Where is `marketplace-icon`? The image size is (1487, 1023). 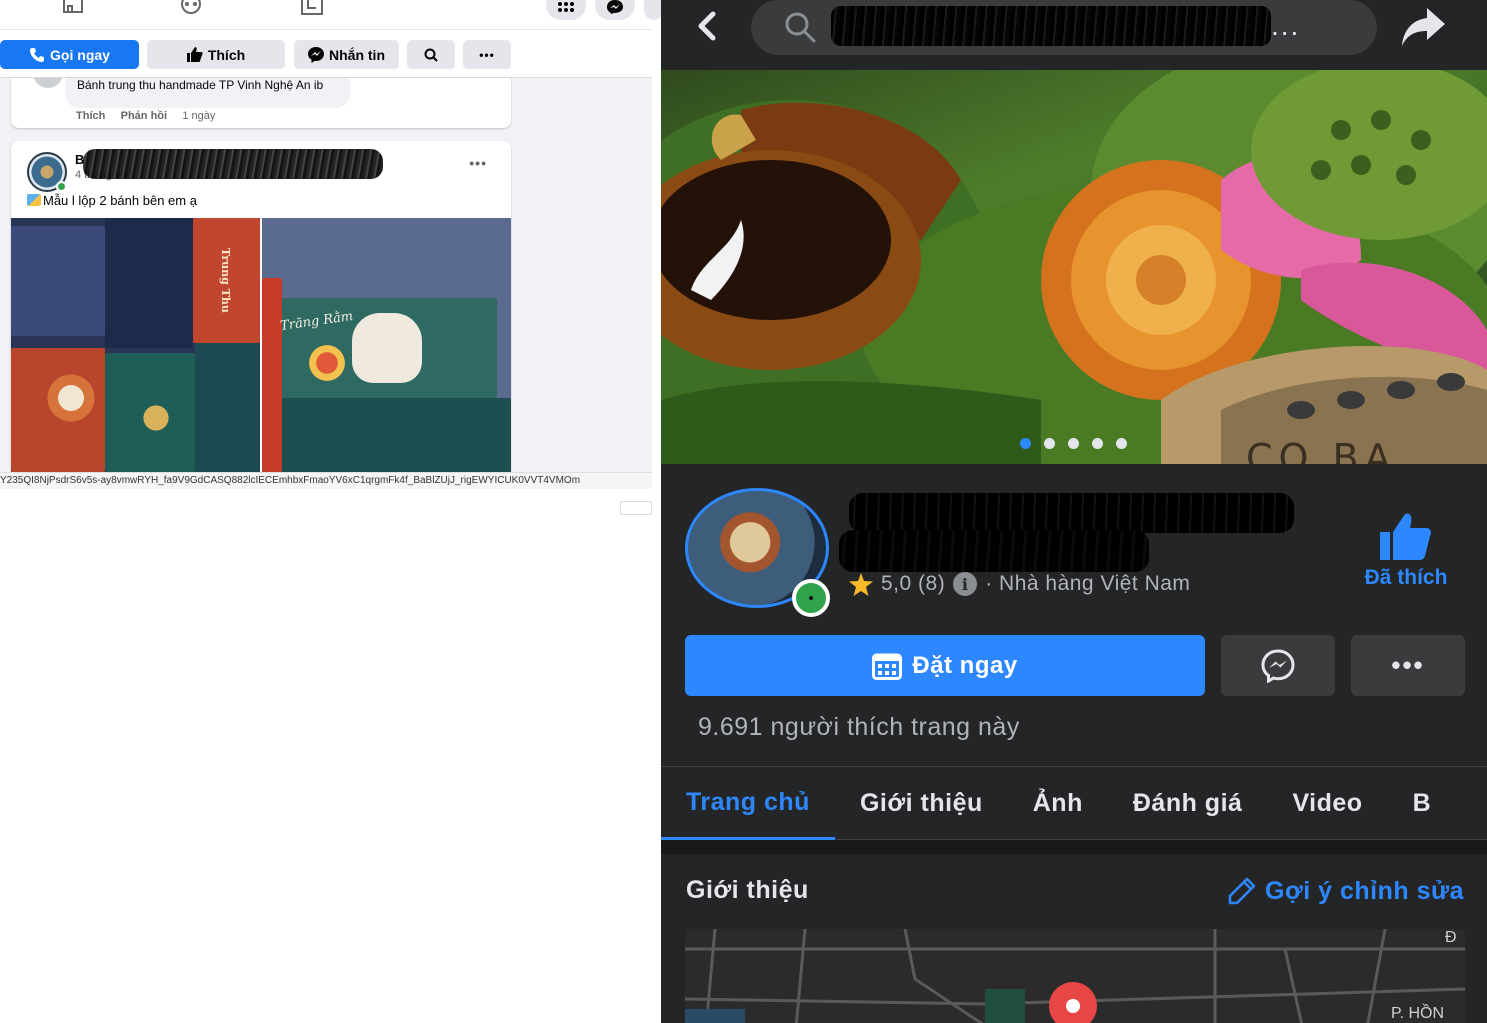 marketplace-icon is located at coordinates (73, 9).